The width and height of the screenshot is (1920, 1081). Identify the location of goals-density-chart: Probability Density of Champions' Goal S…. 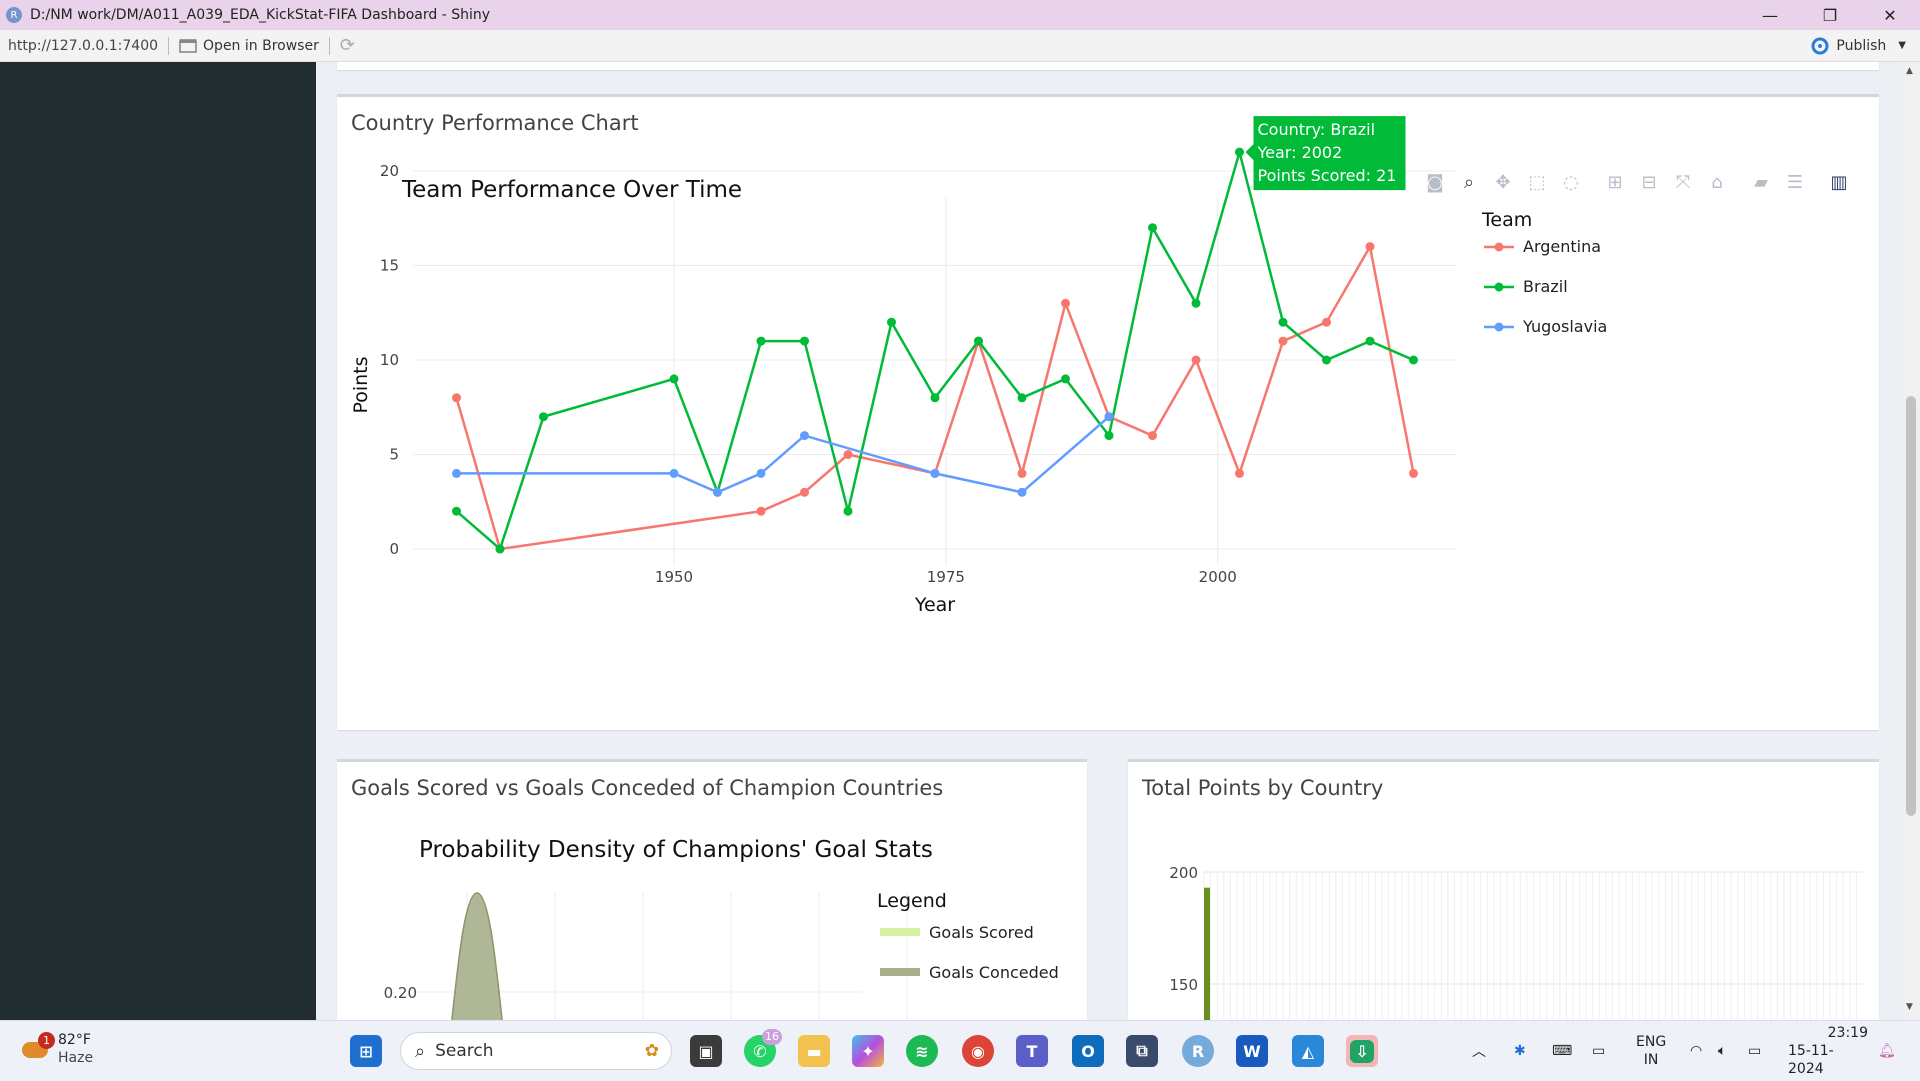
(712, 891).